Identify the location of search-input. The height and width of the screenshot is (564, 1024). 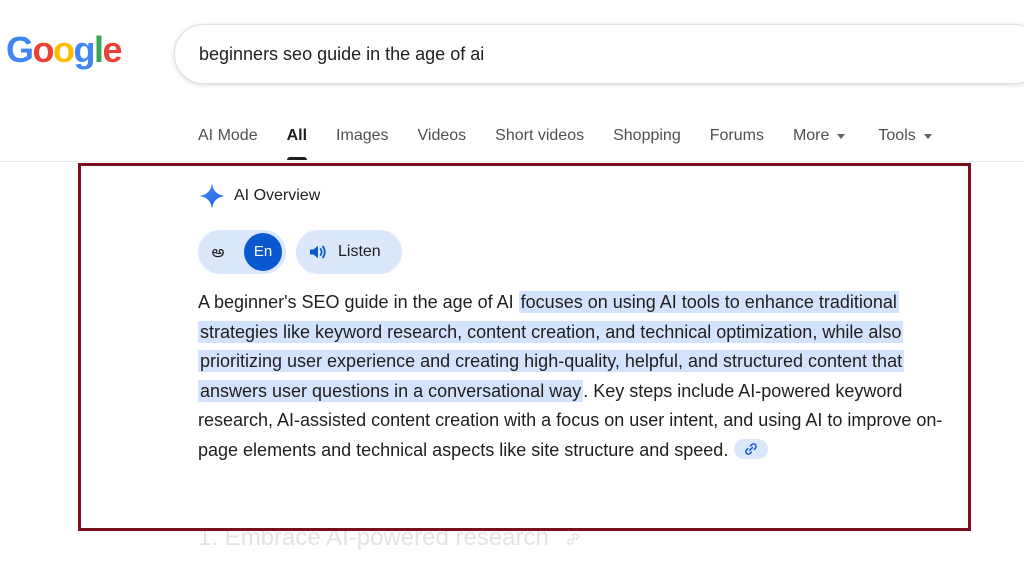
(599, 54).